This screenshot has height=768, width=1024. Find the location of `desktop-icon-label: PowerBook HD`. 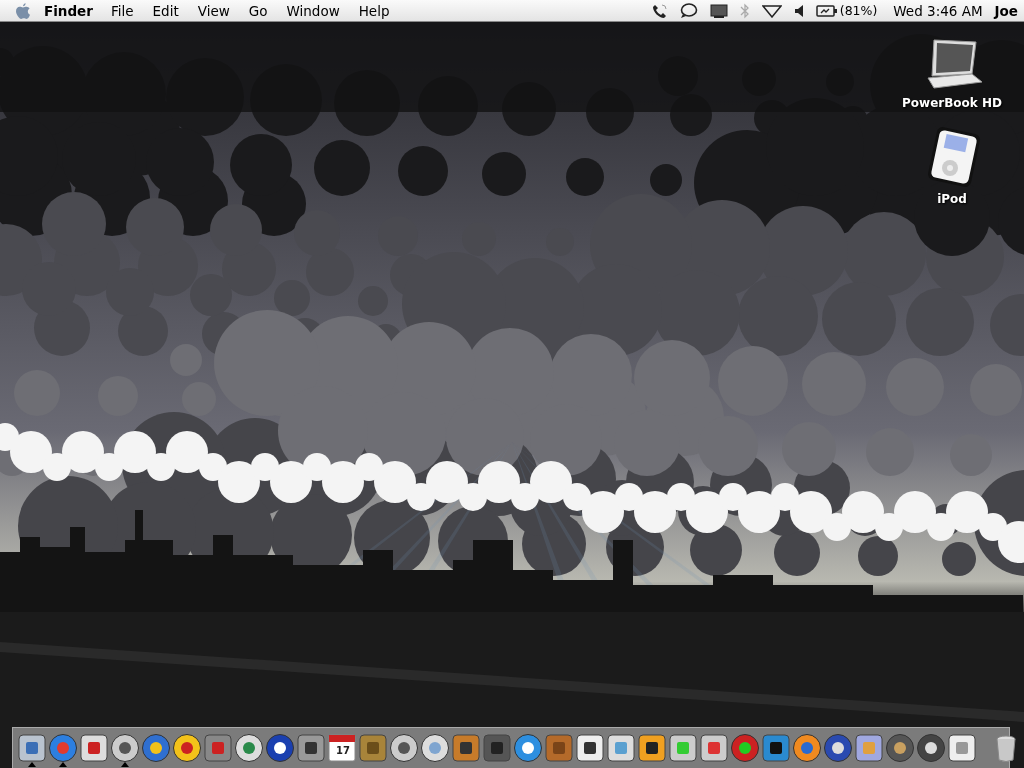

desktop-icon-label: PowerBook HD is located at coordinates (952, 103).